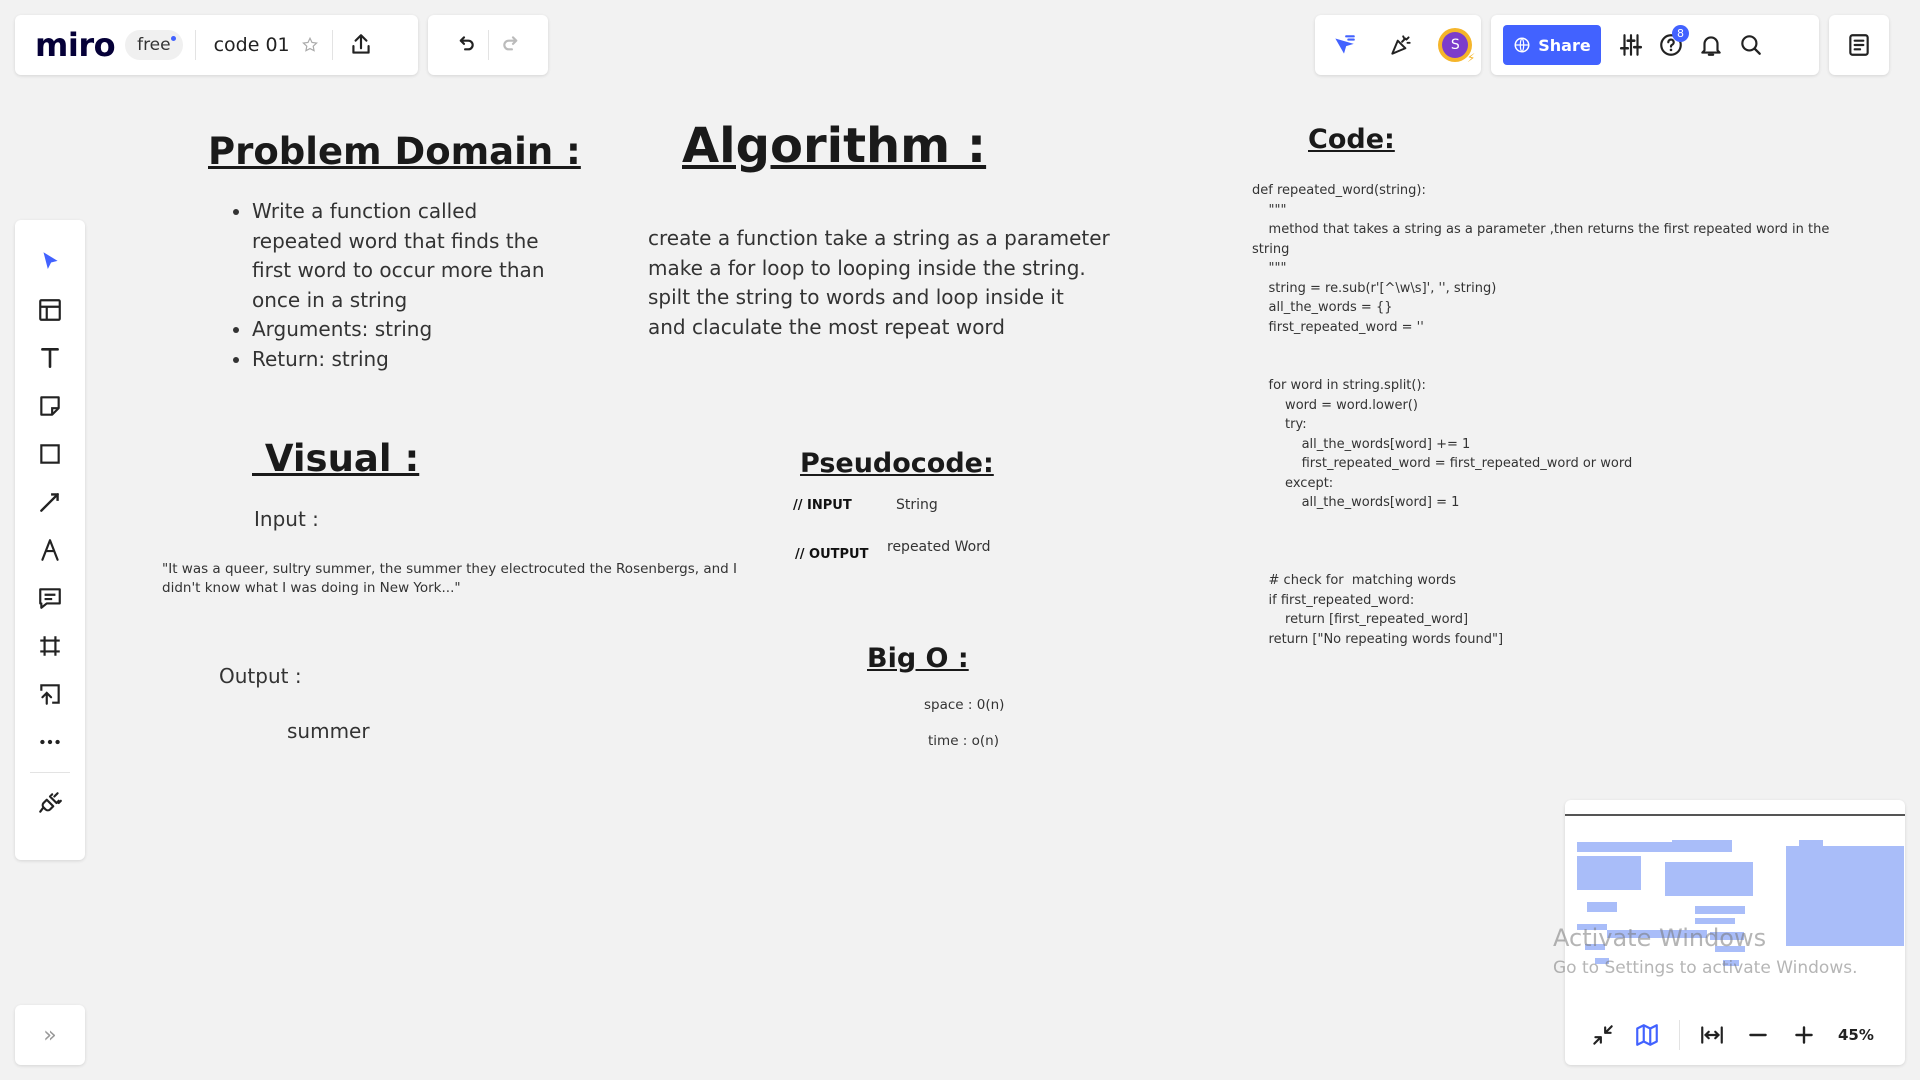 This screenshot has height=1080, width=1920. I want to click on help-badge: 8, so click(1680, 33).